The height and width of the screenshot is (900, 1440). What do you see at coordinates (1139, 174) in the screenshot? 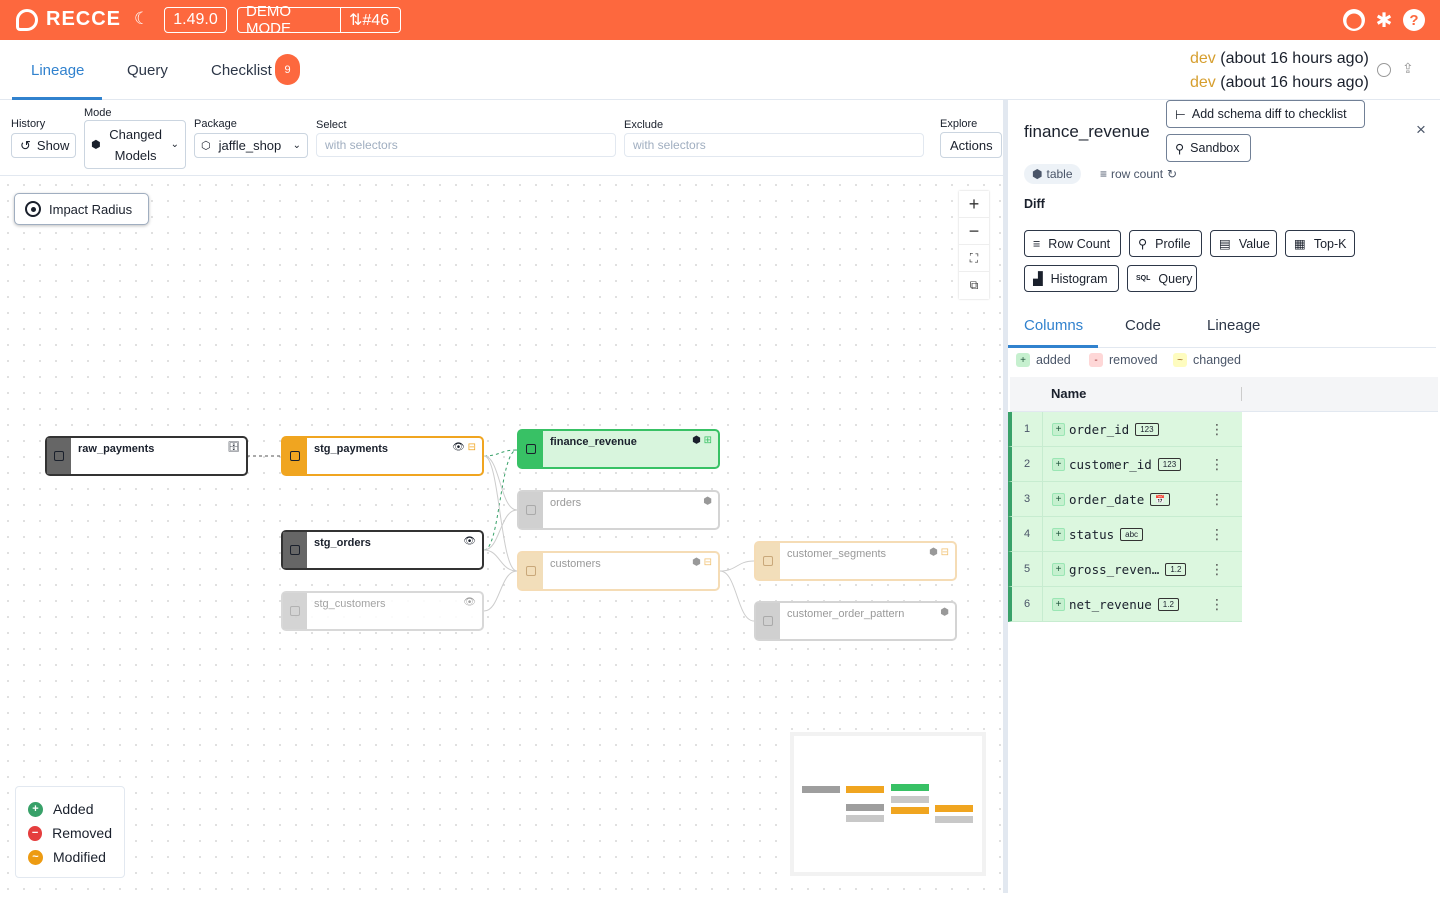
I see `row-count-tag: ≡ row count ↻` at bounding box center [1139, 174].